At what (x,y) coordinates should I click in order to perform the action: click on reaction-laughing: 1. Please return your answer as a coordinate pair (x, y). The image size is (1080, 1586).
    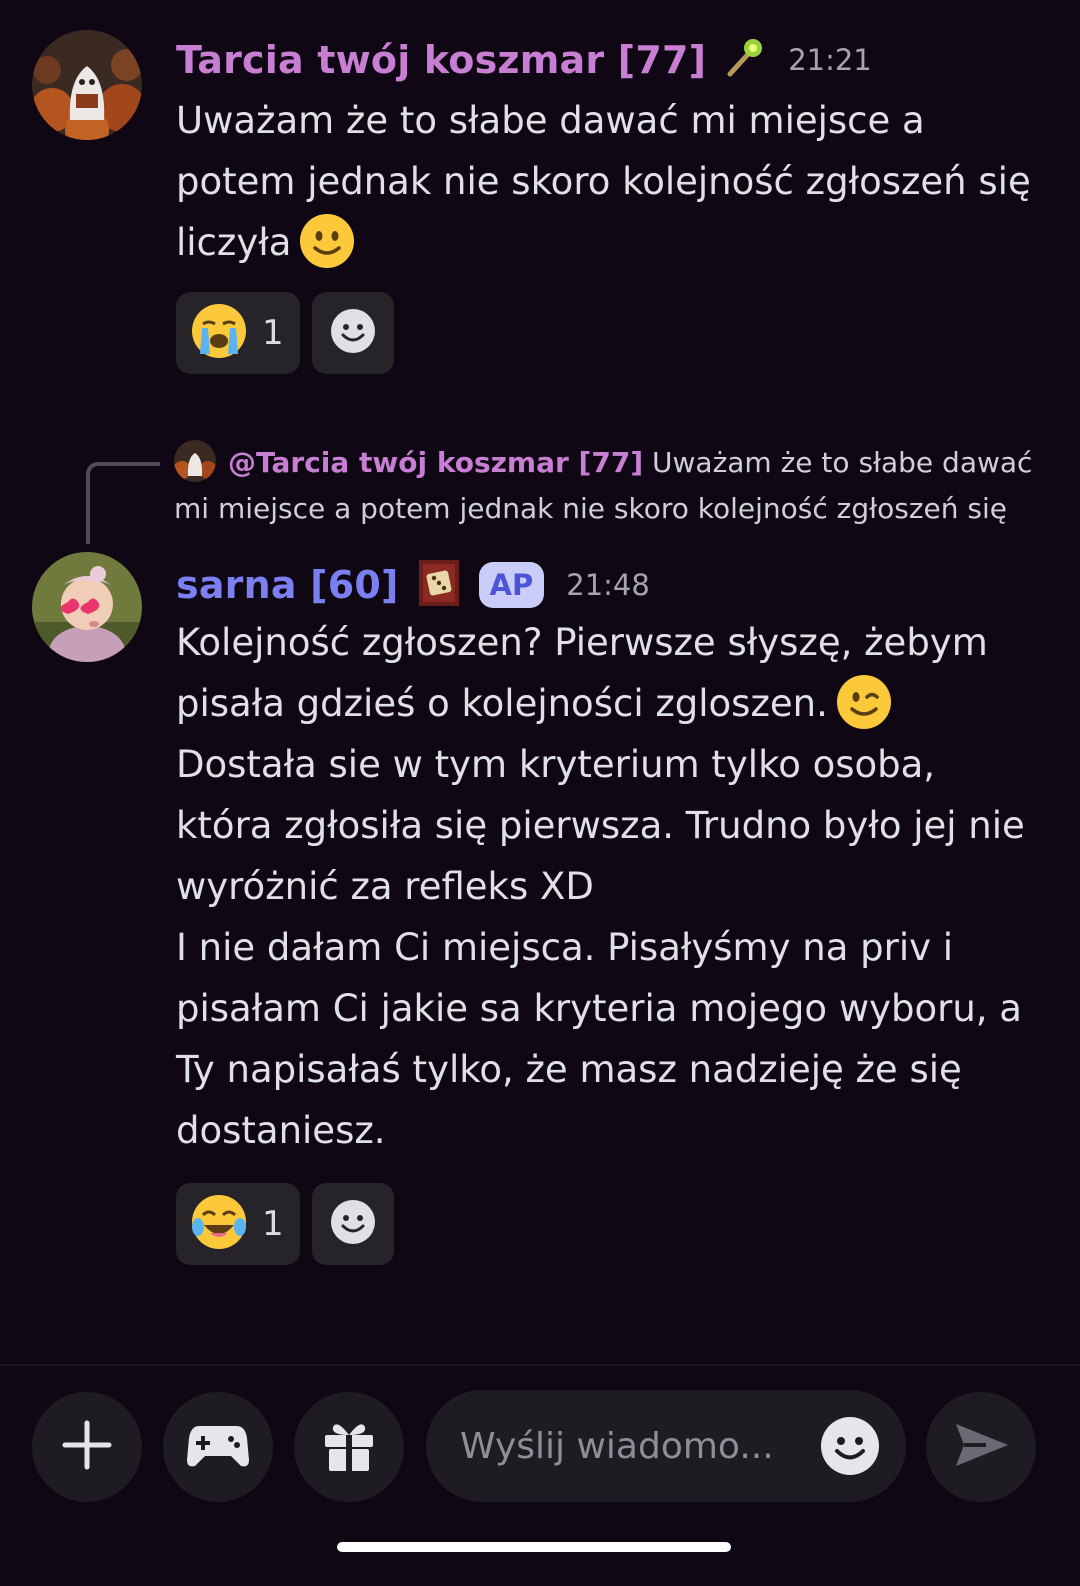
    Looking at the image, I should click on (238, 1224).